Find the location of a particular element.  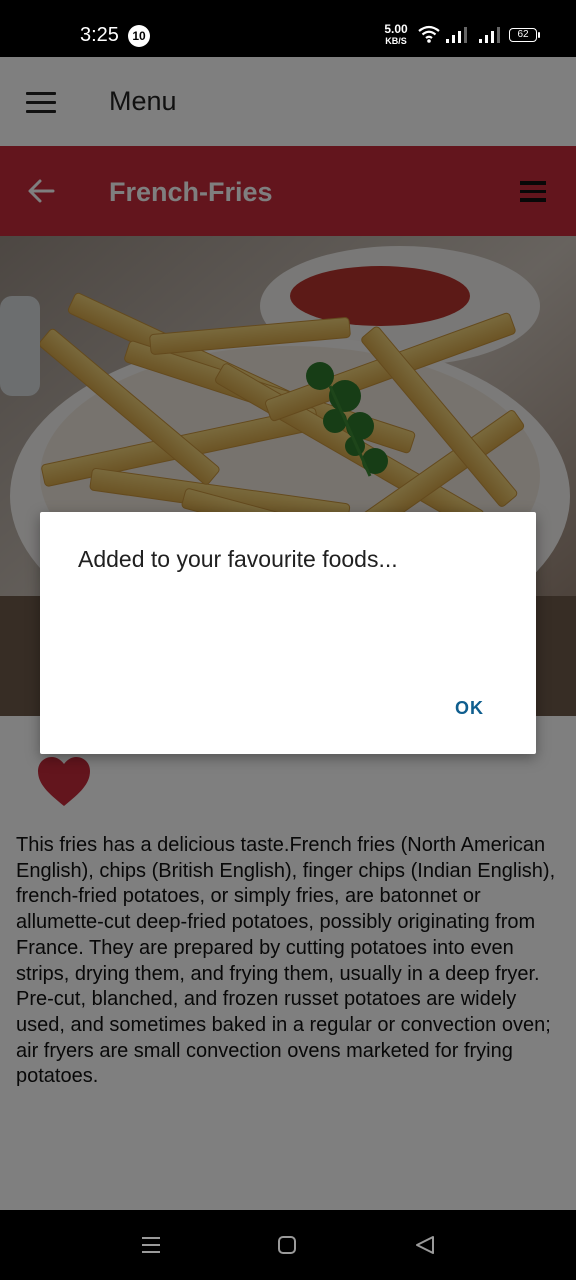

network-speed-value: 5.00 is located at coordinates (396, 29).